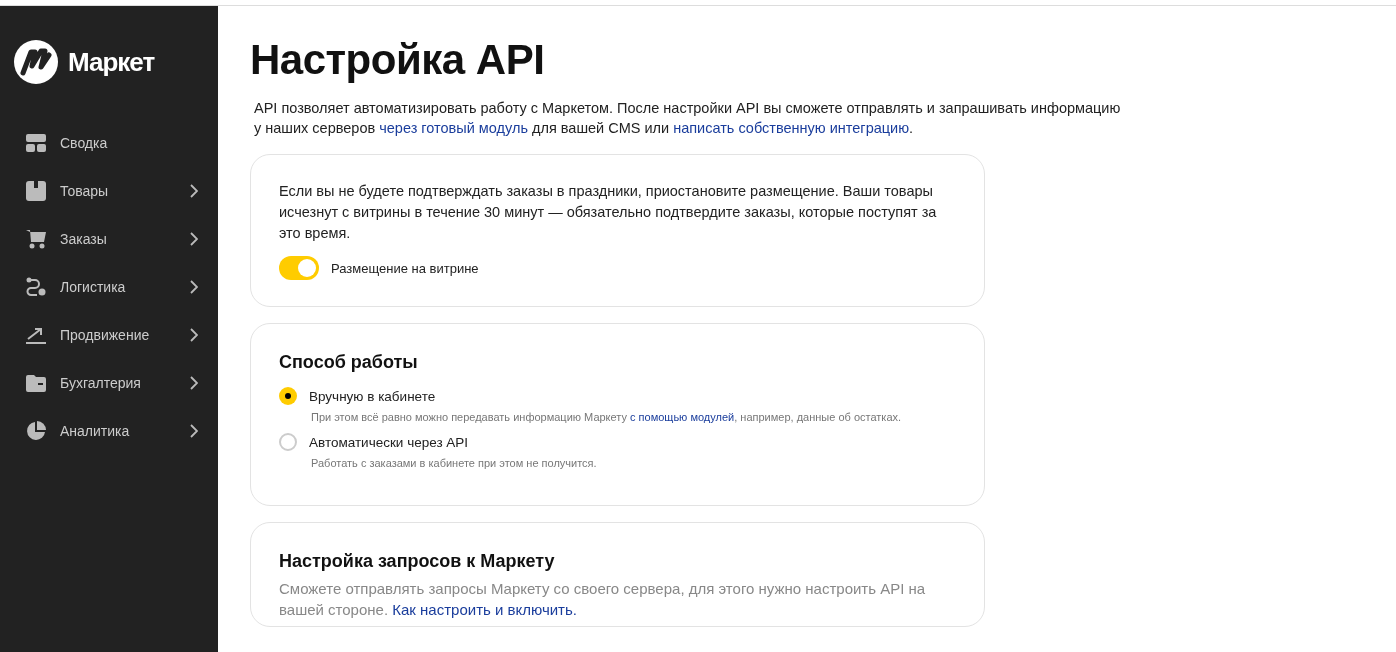 The width and height of the screenshot is (1396, 652). Describe the element at coordinates (417, 561) in the screenshot. I see `card-title: Настройка запросов к Маркету` at that location.